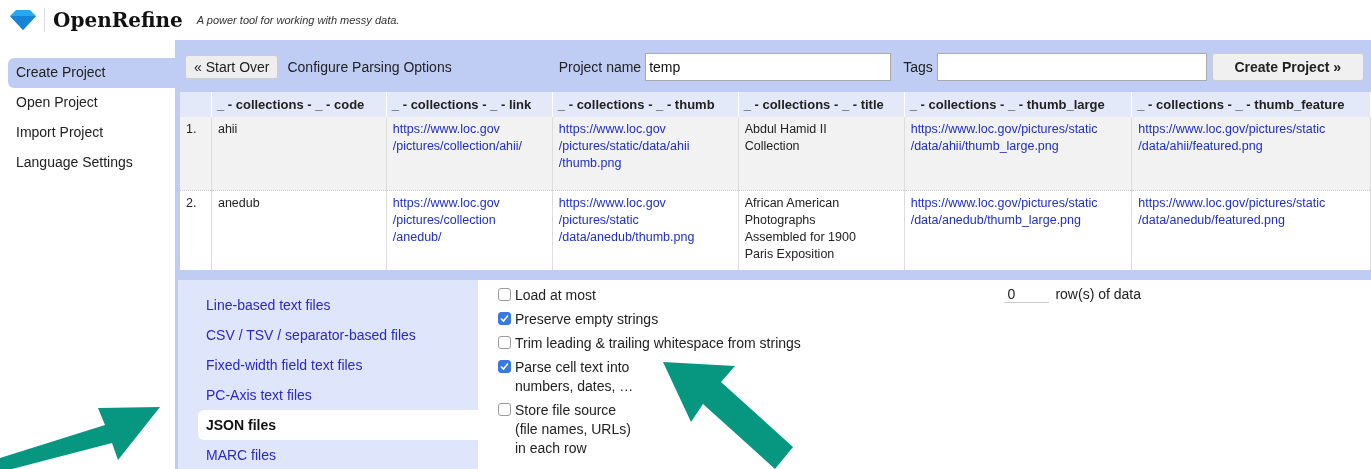 Image resolution: width=1371 pixels, height=469 pixels. What do you see at coordinates (768, 67) in the screenshot?
I see `project-name-field: temp` at bounding box center [768, 67].